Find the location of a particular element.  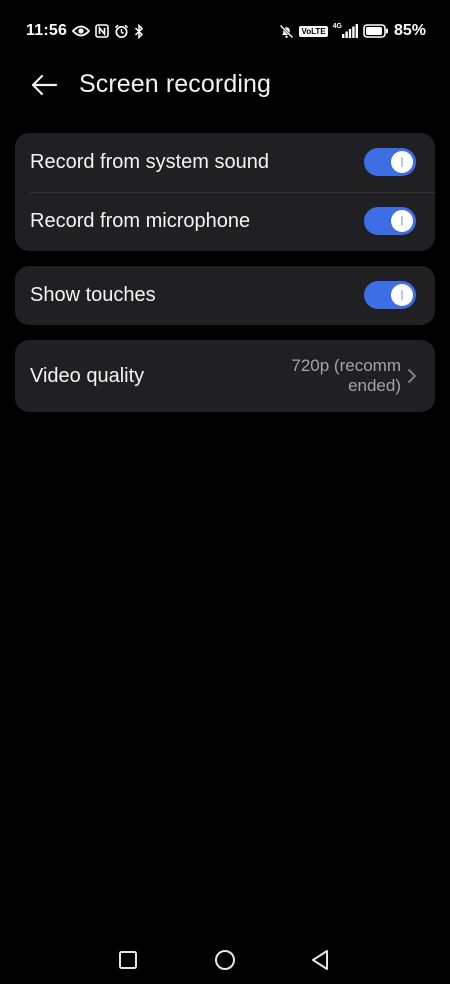

show-touches-toggle is located at coordinates (390, 295).